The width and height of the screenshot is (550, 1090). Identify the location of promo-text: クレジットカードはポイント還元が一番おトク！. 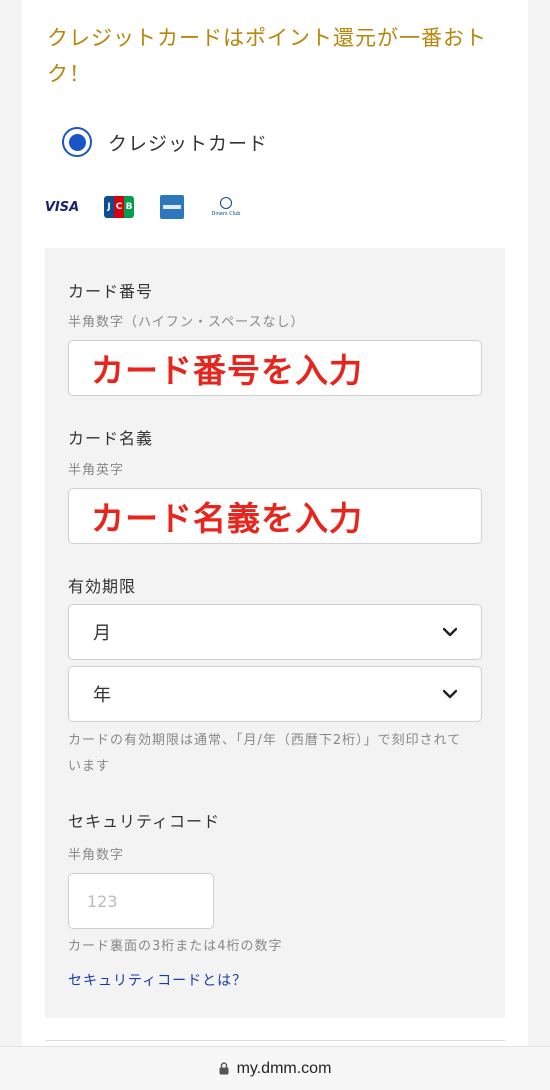
(267, 56).